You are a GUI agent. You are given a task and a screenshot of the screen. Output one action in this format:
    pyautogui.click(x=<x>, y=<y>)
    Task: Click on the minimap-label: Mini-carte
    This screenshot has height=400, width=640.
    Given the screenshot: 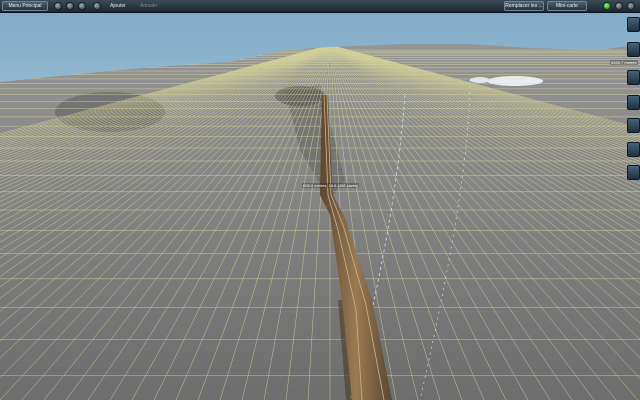 What is the action you would take?
    pyautogui.click(x=567, y=6)
    